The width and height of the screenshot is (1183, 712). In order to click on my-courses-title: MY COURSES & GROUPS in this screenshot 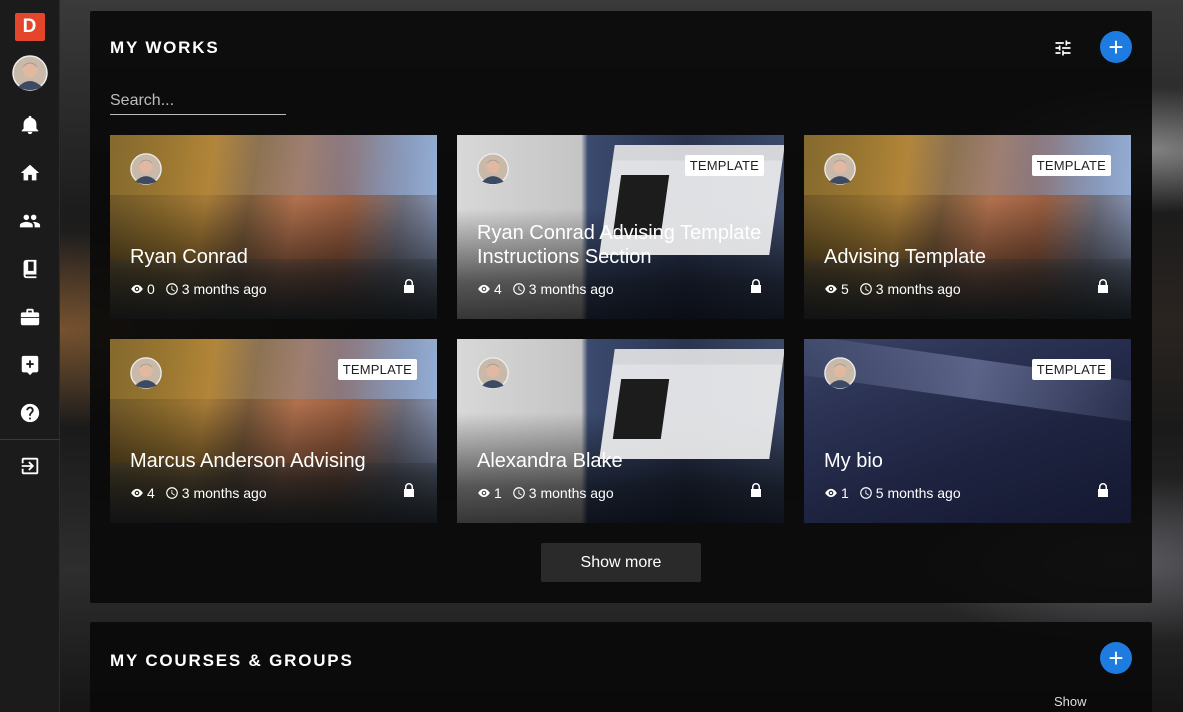, I will do `click(232, 660)`.